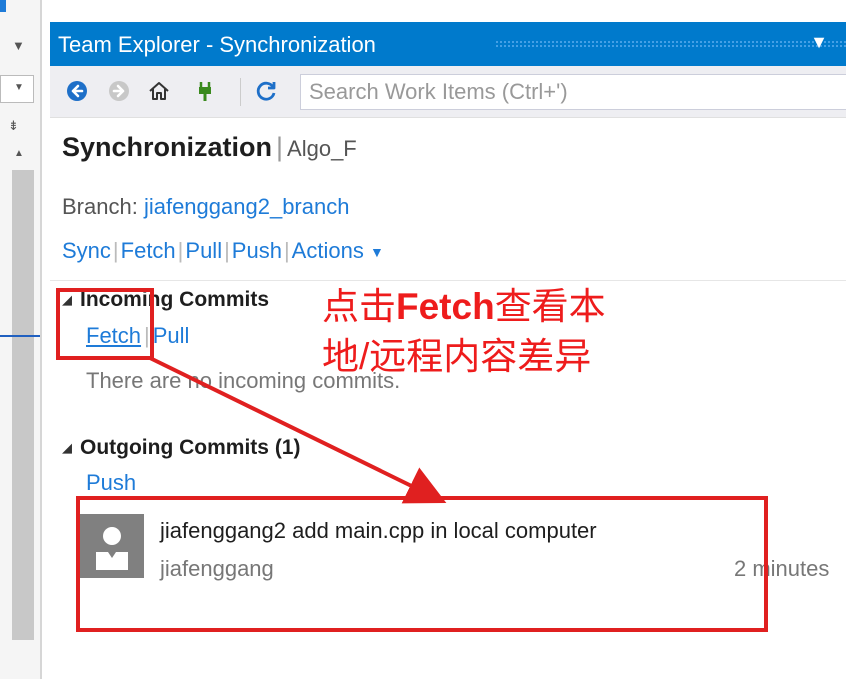 This screenshot has width=846, height=679. What do you see at coordinates (247, 206) in the screenshot?
I see `branch-link: jiafenggang2_branch` at bounding box center [247, 206].